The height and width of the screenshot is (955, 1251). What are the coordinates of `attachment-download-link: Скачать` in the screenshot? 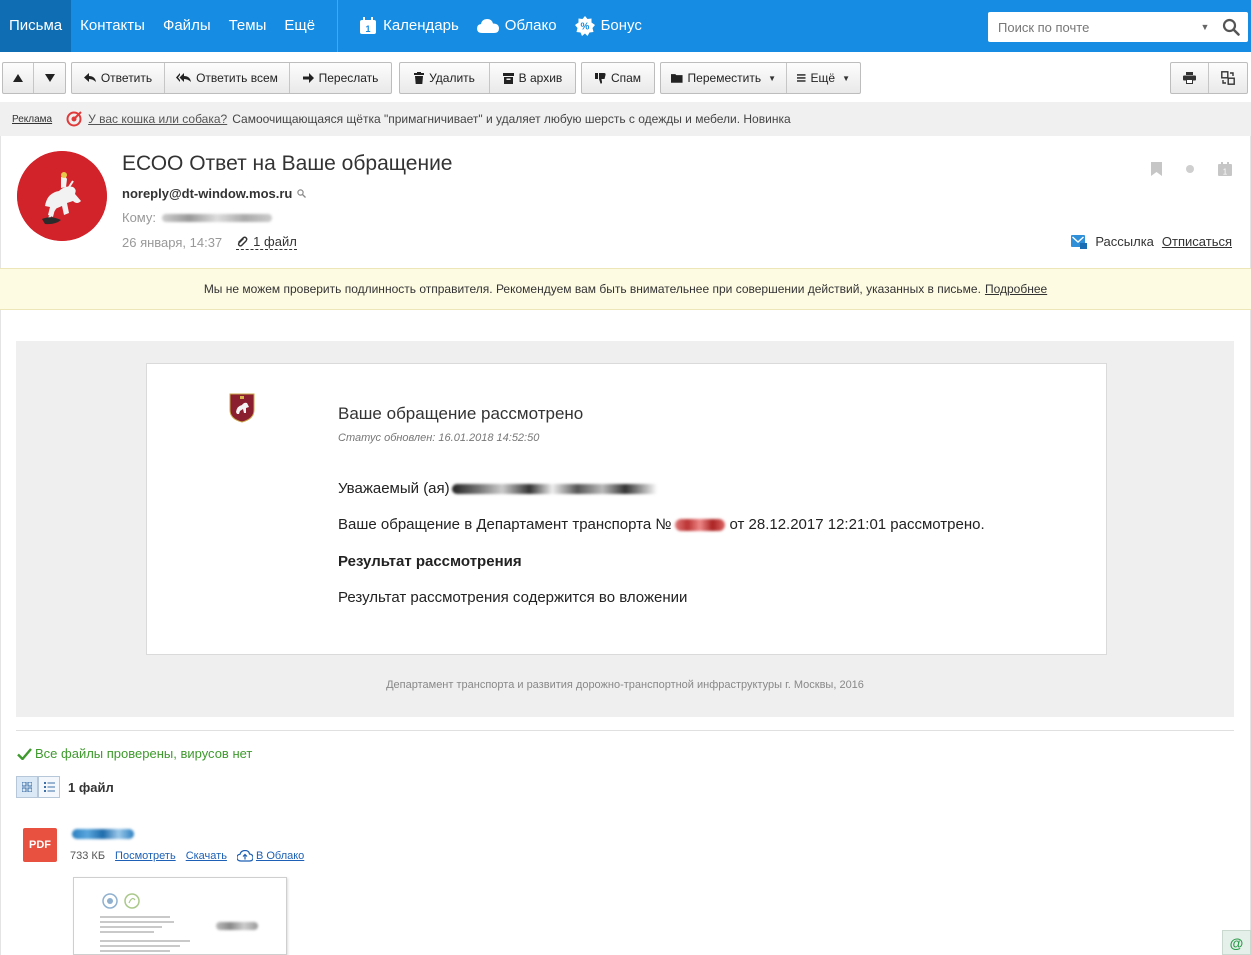 It's located at (206, 856).